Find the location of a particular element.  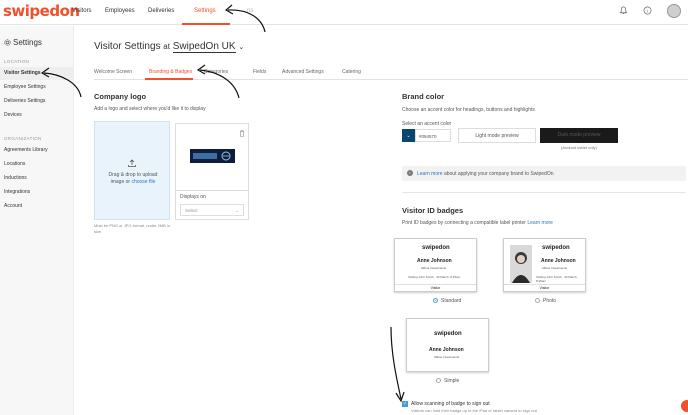

help-icon: i is located at coordinates (647, 10).